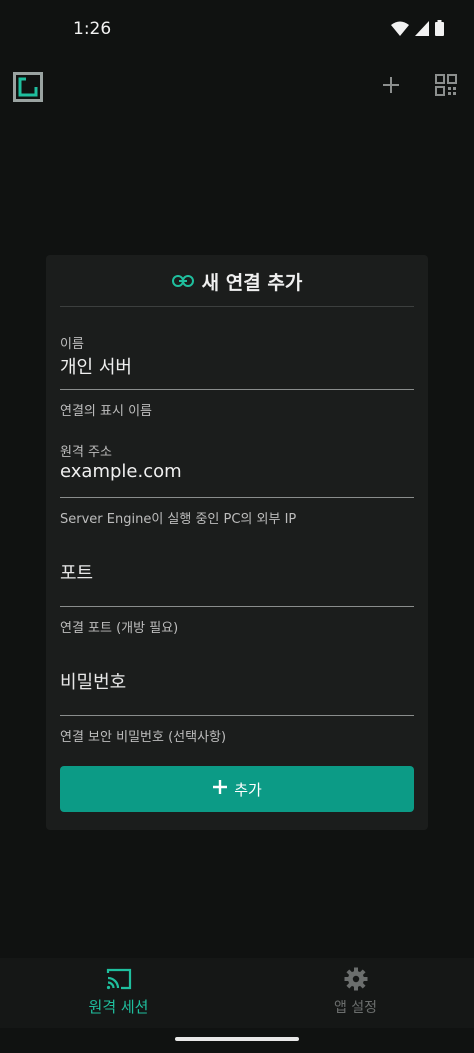  I want to click on nav-remote-sessions-label: 원격 세션, so click(118, 1007).